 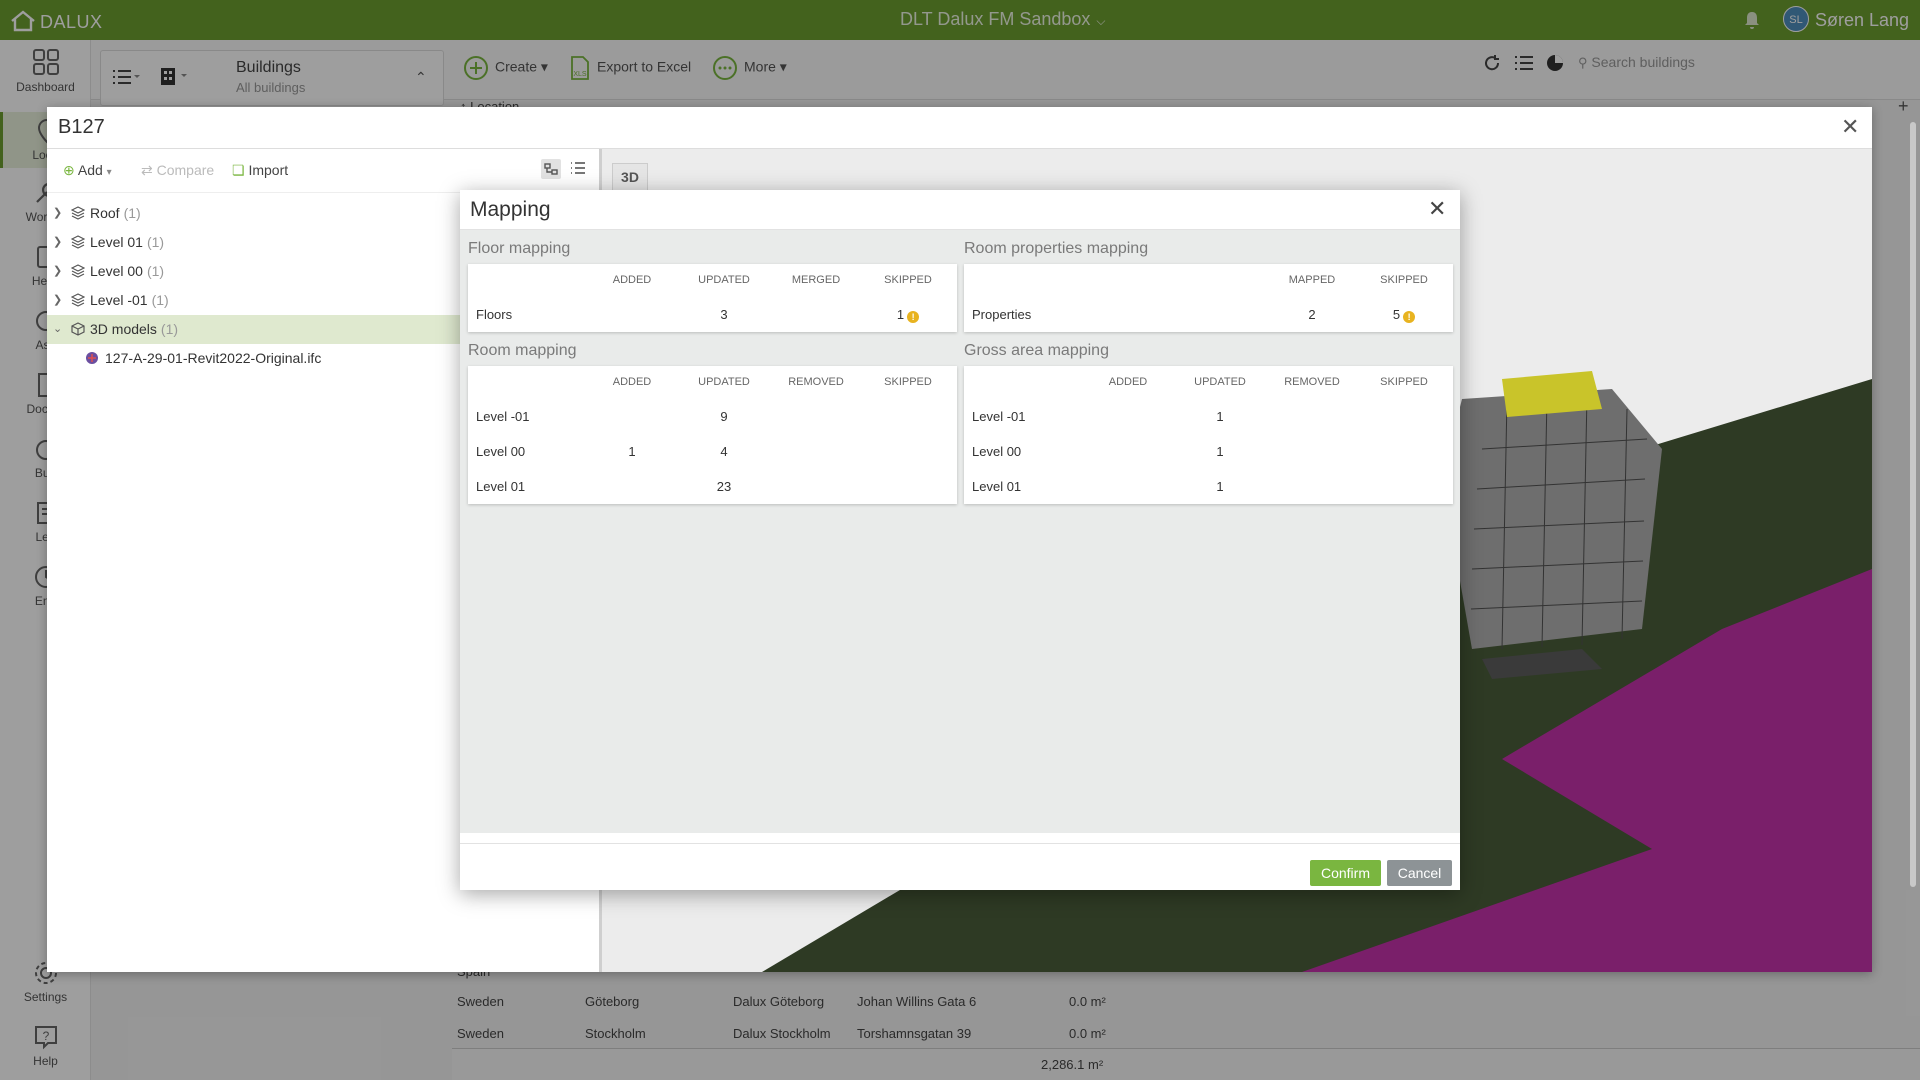 I want to click on panel-header: B127 ✕, so click(x=959, y=128).